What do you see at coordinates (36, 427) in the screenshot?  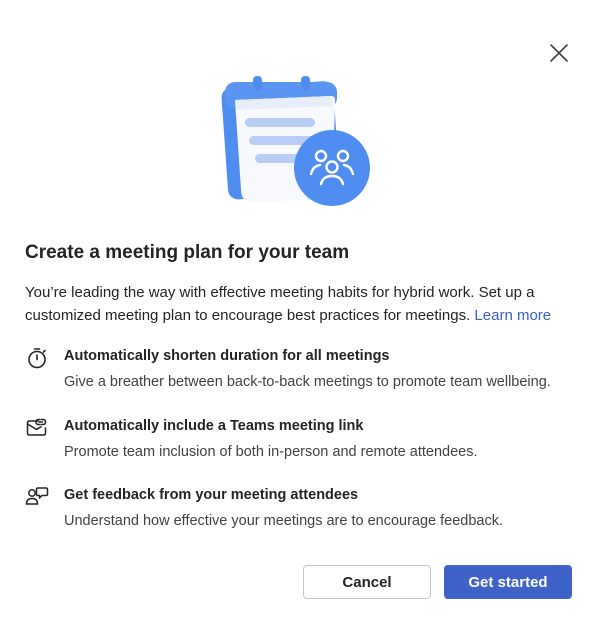 I see `teams-link-icon` at bounding box center [36, 427].